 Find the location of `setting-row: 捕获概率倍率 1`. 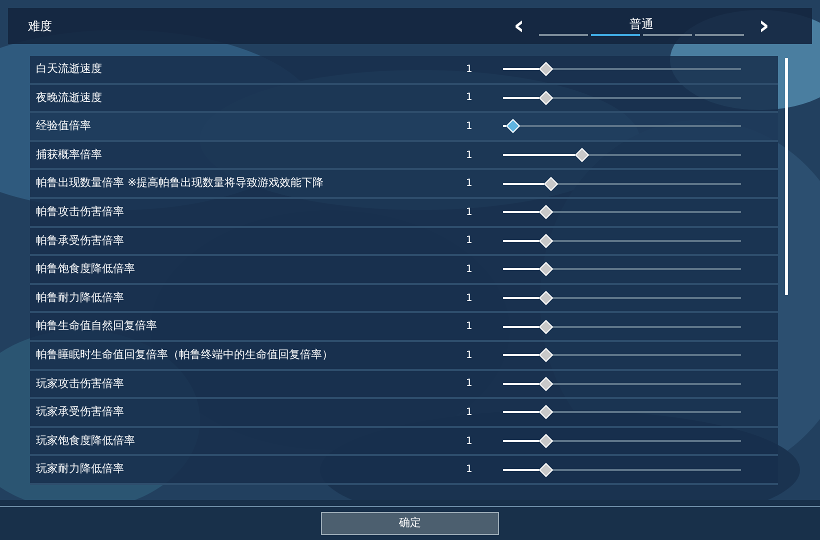

setting-row: 捕获概率倍率 1 is located at coordinates (404, 156).